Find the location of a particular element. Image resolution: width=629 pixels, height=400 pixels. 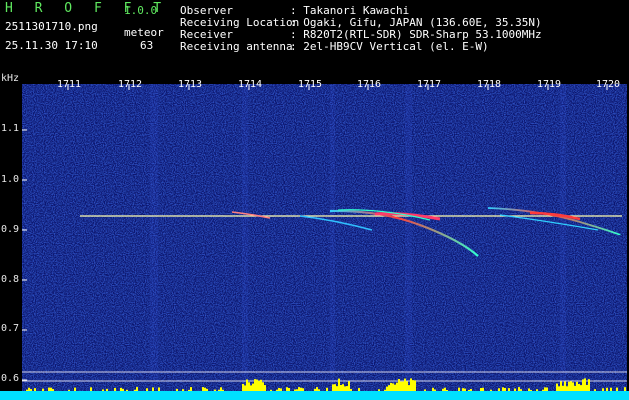

x-tick-label: 1717 is located at coordinates (429, 84).